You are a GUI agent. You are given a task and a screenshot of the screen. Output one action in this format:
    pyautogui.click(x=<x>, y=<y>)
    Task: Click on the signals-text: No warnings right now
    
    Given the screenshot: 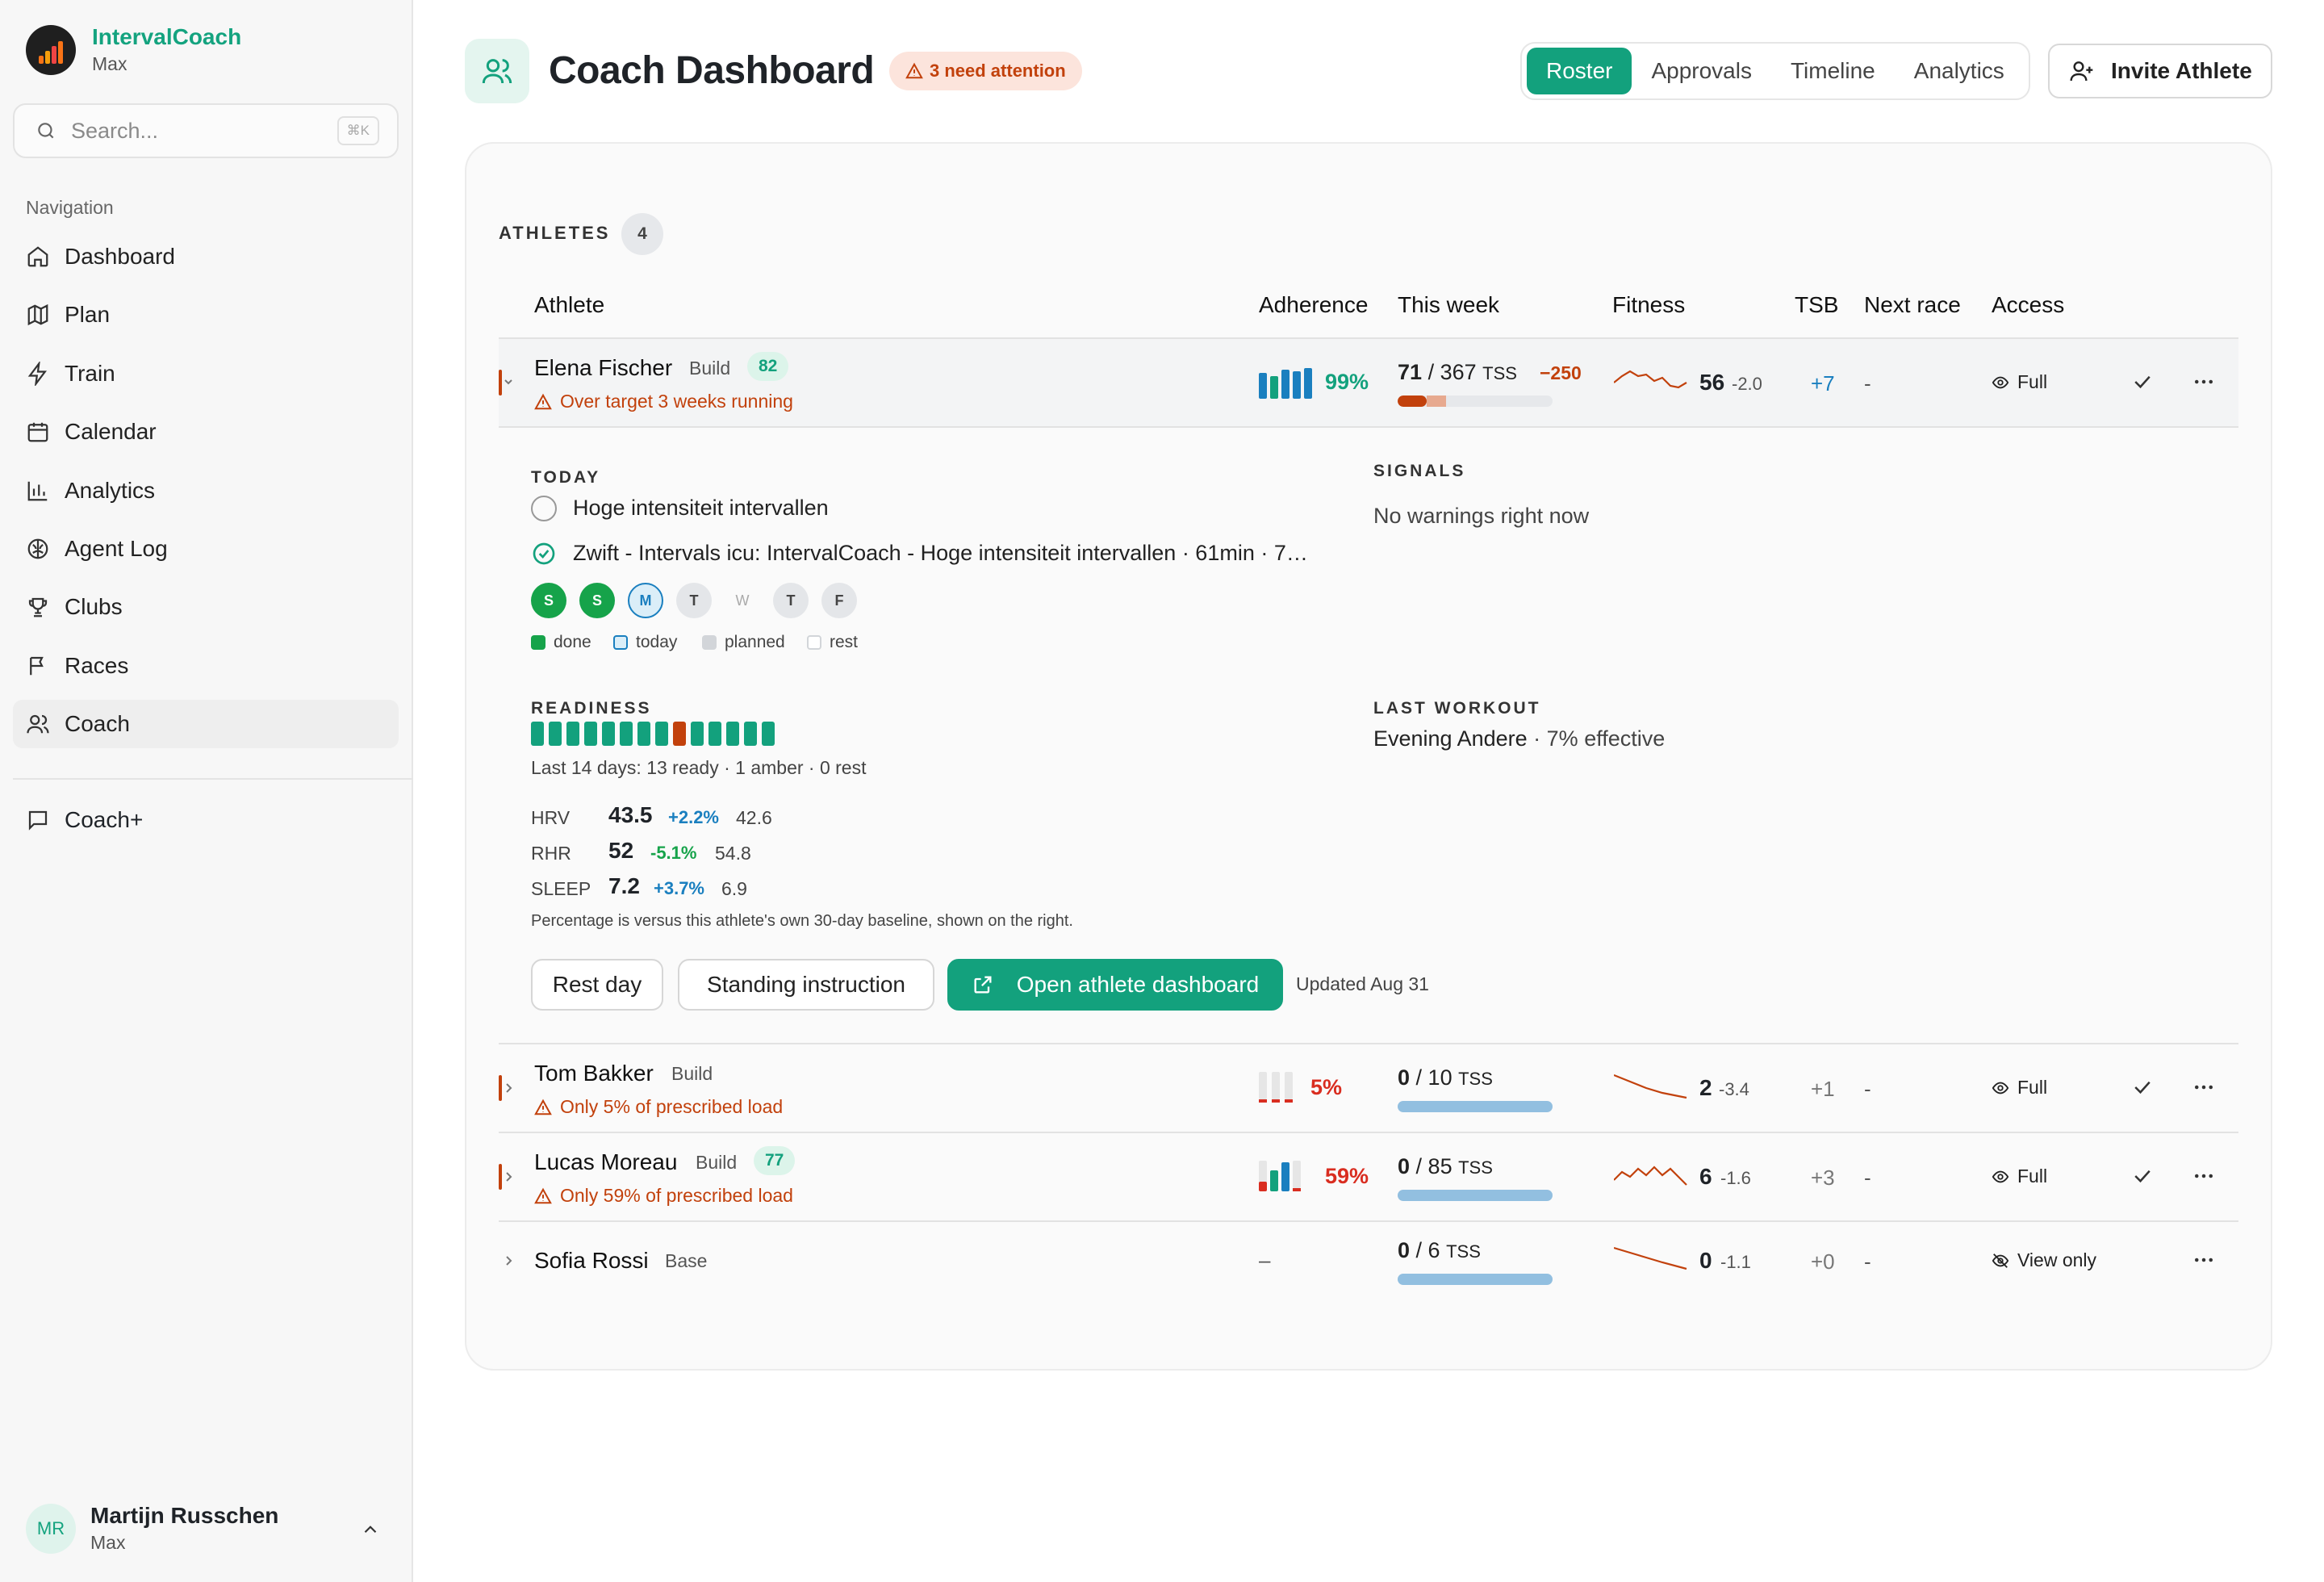 What is the action you would take?
    pyautogui.click(x=1482, y=516)
    